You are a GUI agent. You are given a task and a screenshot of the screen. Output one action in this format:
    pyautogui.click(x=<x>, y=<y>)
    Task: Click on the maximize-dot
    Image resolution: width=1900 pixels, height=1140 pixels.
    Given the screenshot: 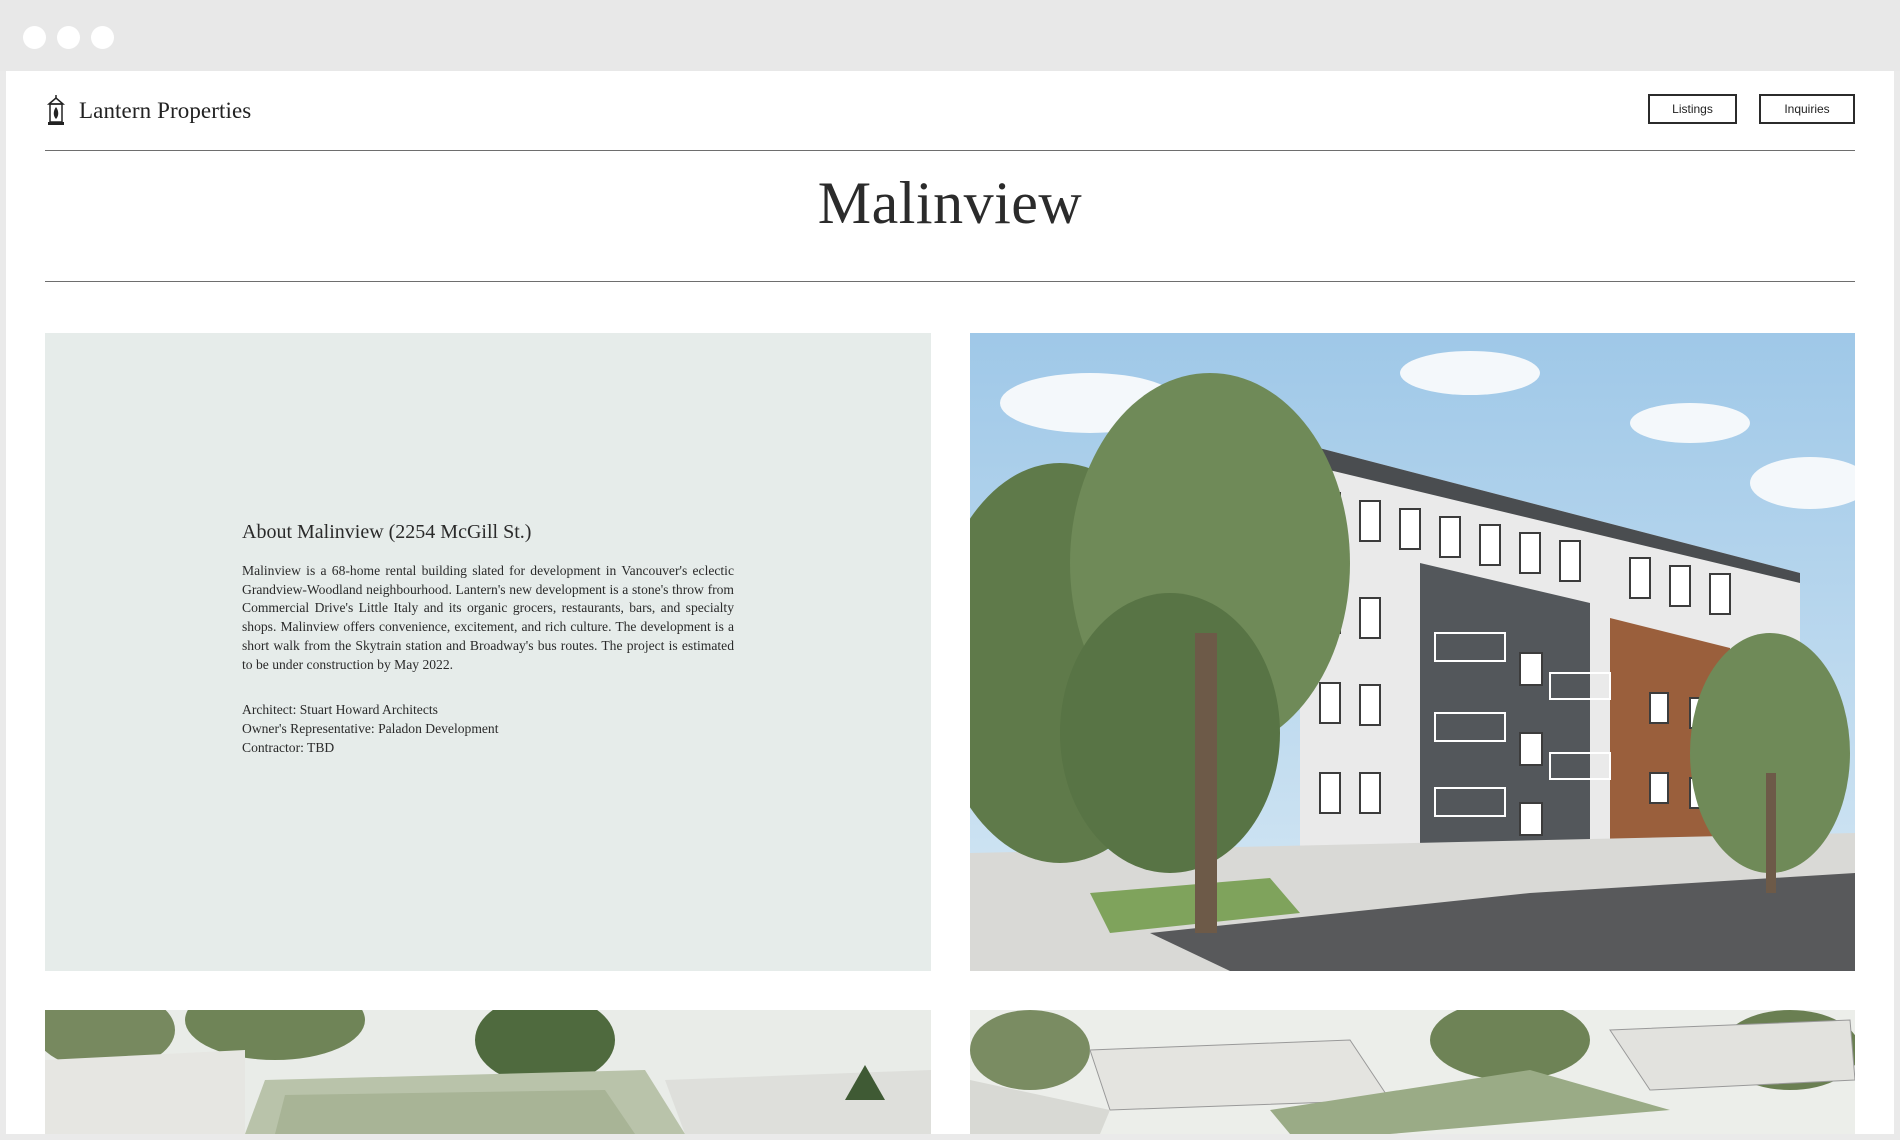 What is the action you would take?
    pyautogui.click(x=102, y=37)
    